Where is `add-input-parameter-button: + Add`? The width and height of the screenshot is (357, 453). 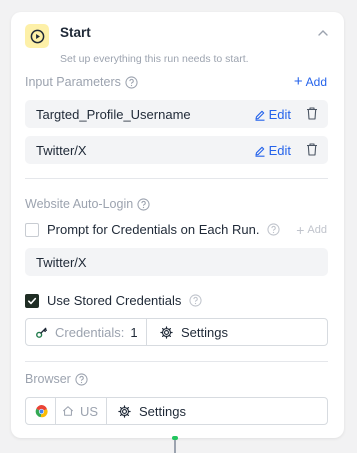
add-input-parameter-button: + Add is located at coordinates (310, 81).